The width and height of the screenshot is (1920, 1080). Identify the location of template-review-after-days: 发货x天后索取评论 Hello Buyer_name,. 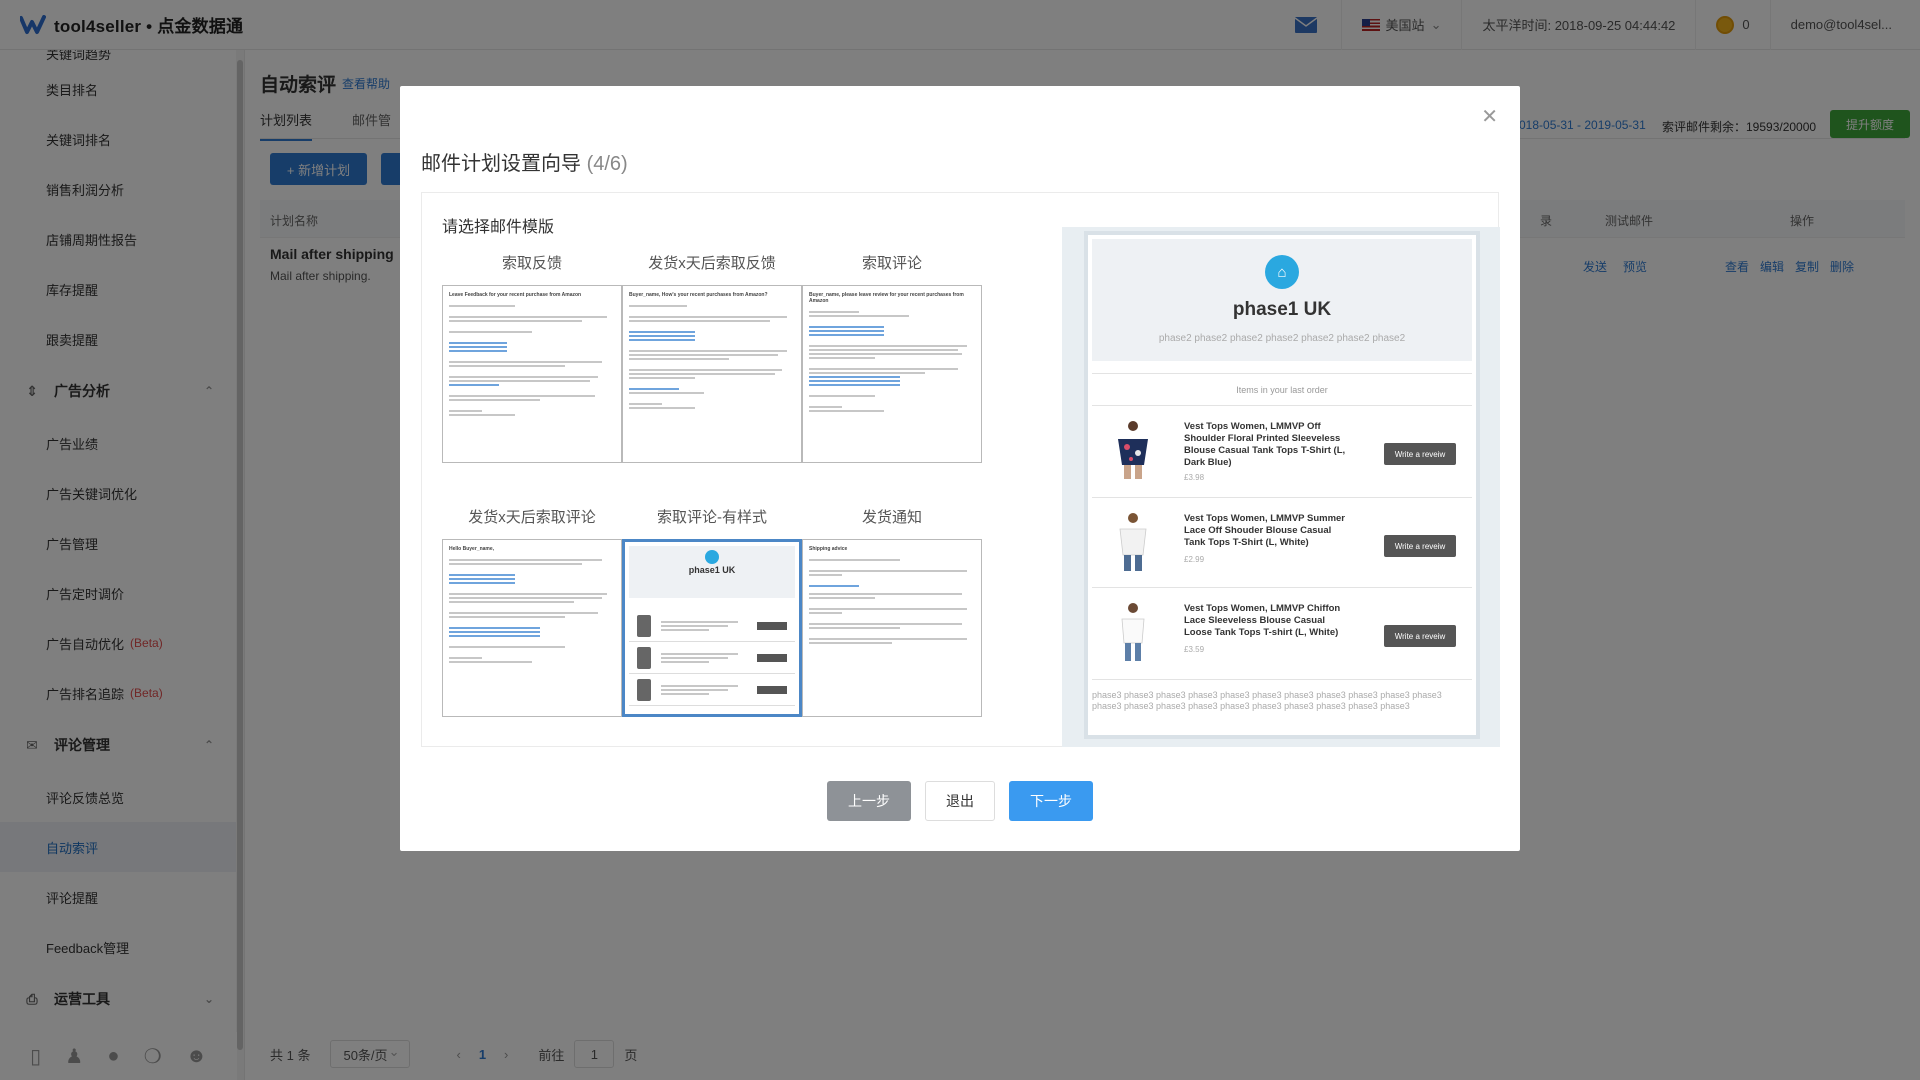
(532, 612).